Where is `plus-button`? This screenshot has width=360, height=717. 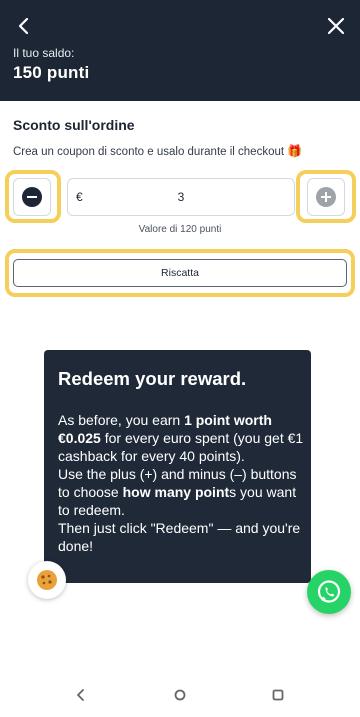 plus-button is located at coordinates (326, 197).